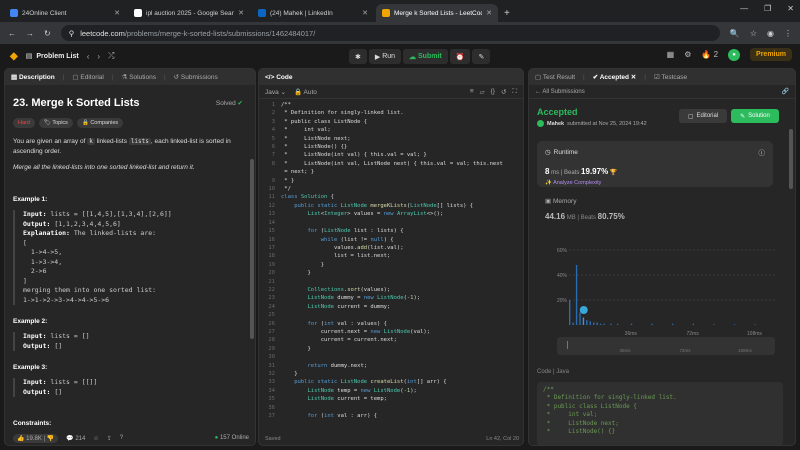 Image resolution: width=800 pixels, height=450 pixels. What do you see at coordinates (655, 183) in the screenshot?
I see `analyze-complexity-button: ✨ Analyze Complexity` at bounding box center [655, 183].